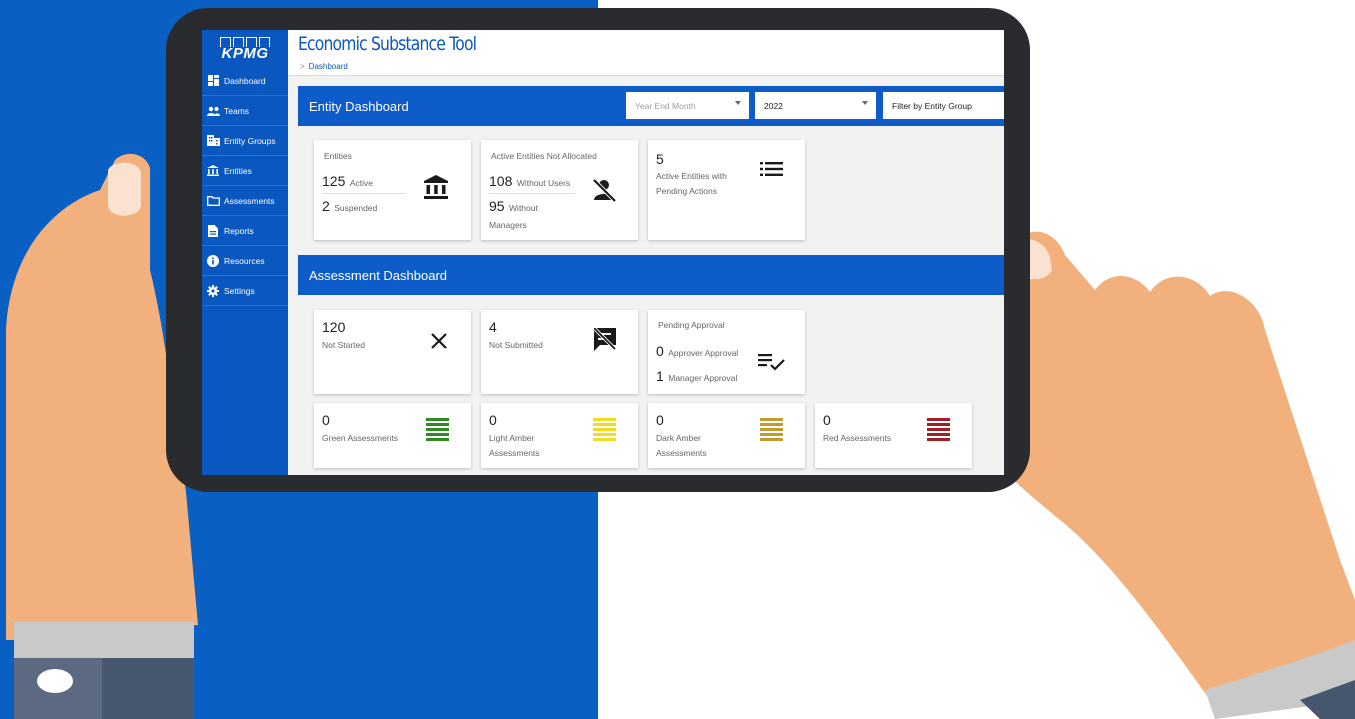 The width and height of the screenshot is (1355, 719). I want to click on dark-amber-label-2: Assessments, so click(681, 453).